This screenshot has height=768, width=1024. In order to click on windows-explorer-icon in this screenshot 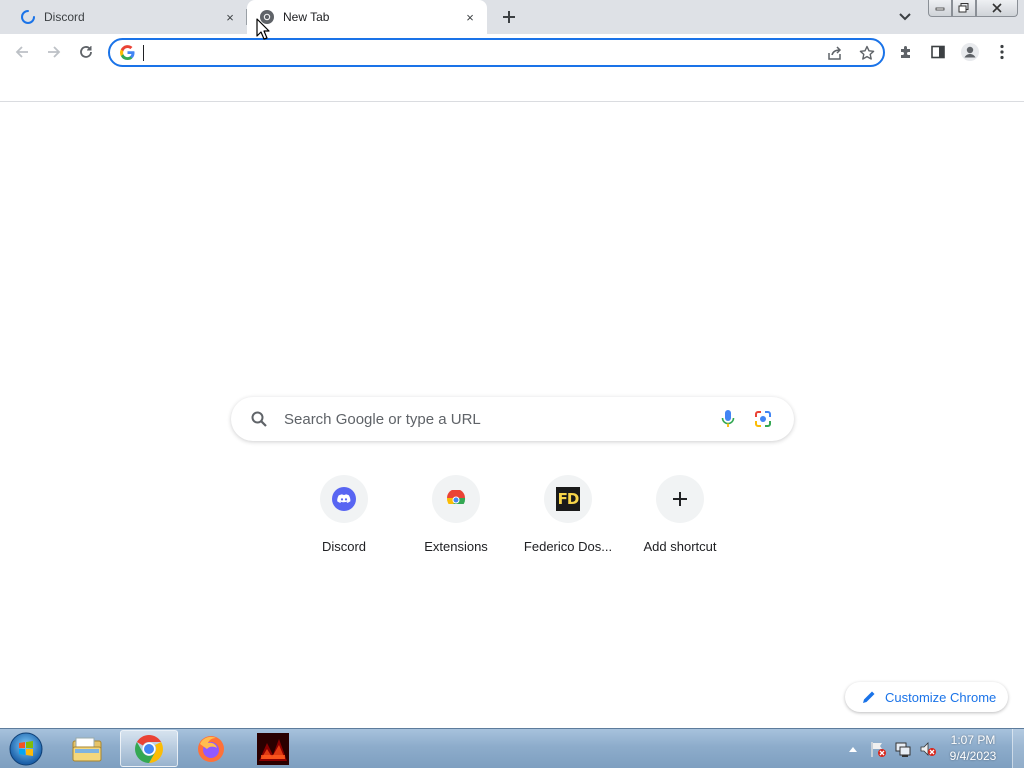, I will do `click(87, 749)`.